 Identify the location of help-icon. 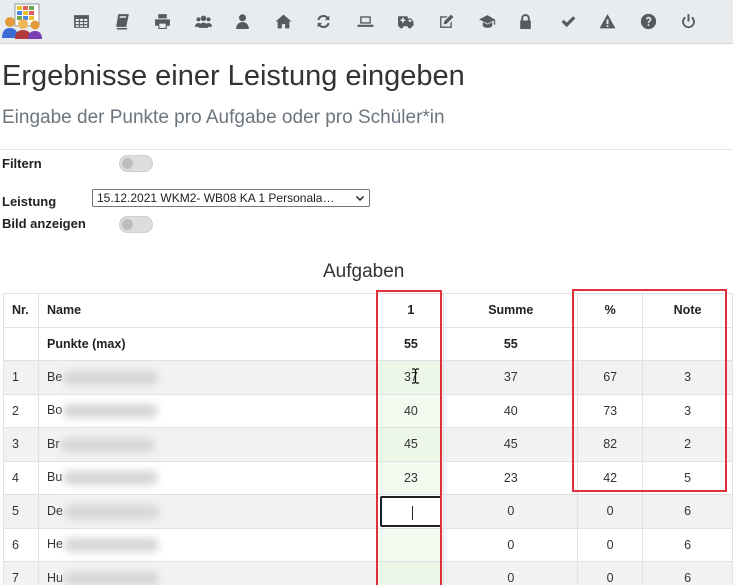
(648, 21).